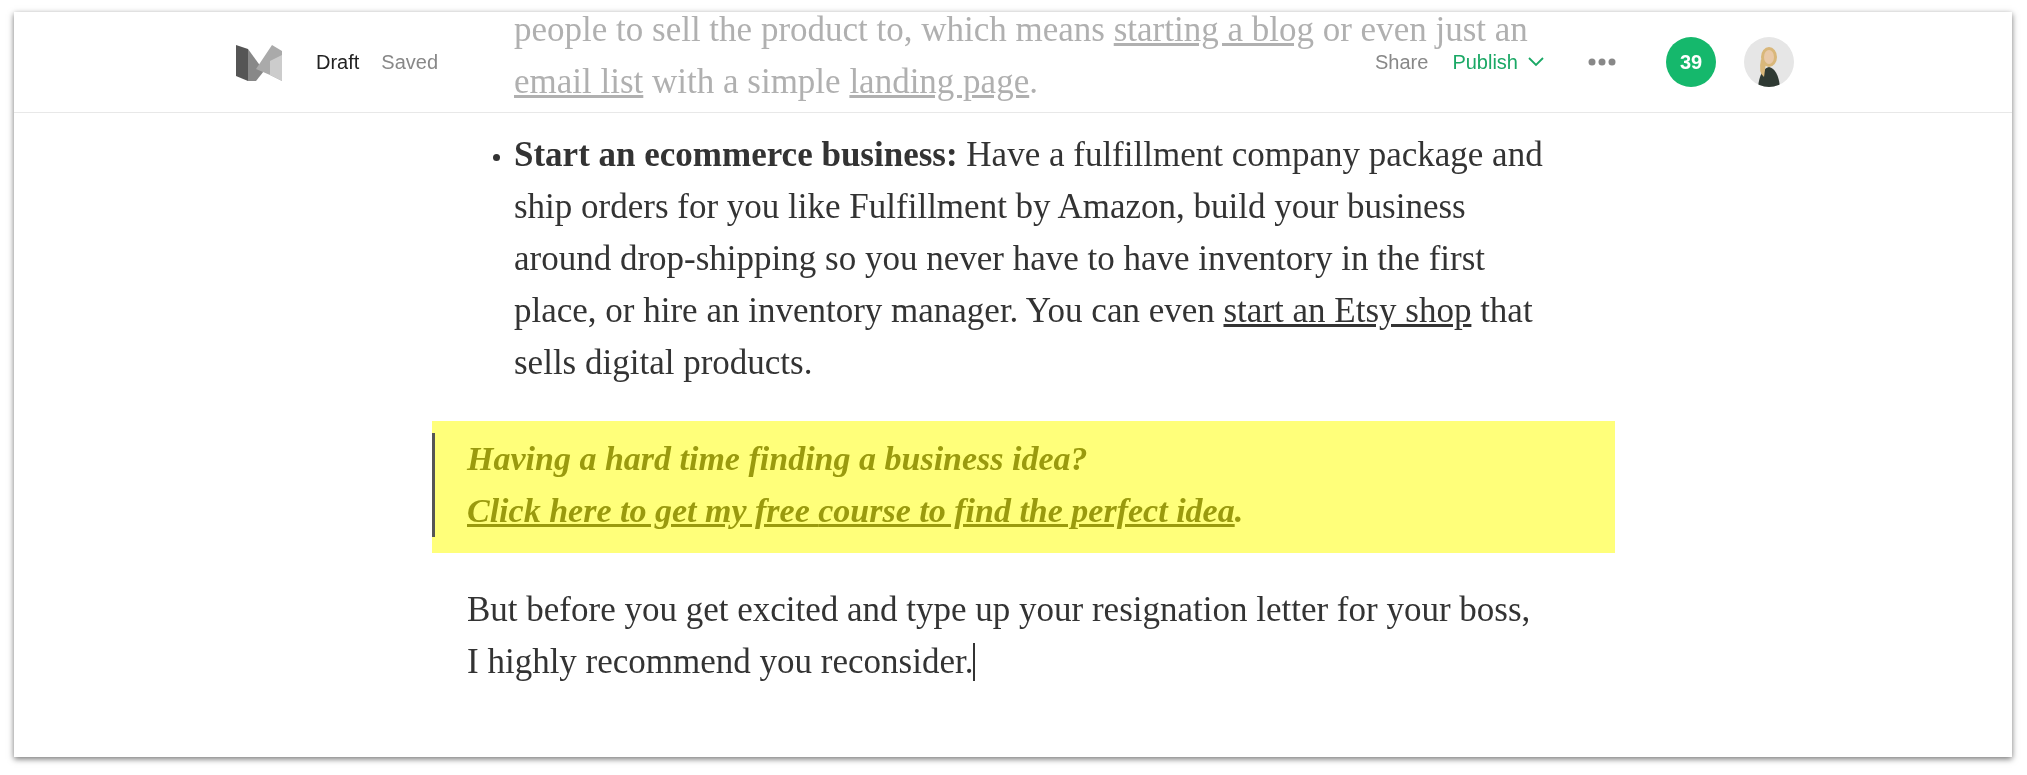 The height and width of the screenshot is (775, 2027). Describe the element at coordinates (1021, 30) in the screenshot. I see `list-item-text: people to sell the product to, which means starting a blog or even just an` at that location.